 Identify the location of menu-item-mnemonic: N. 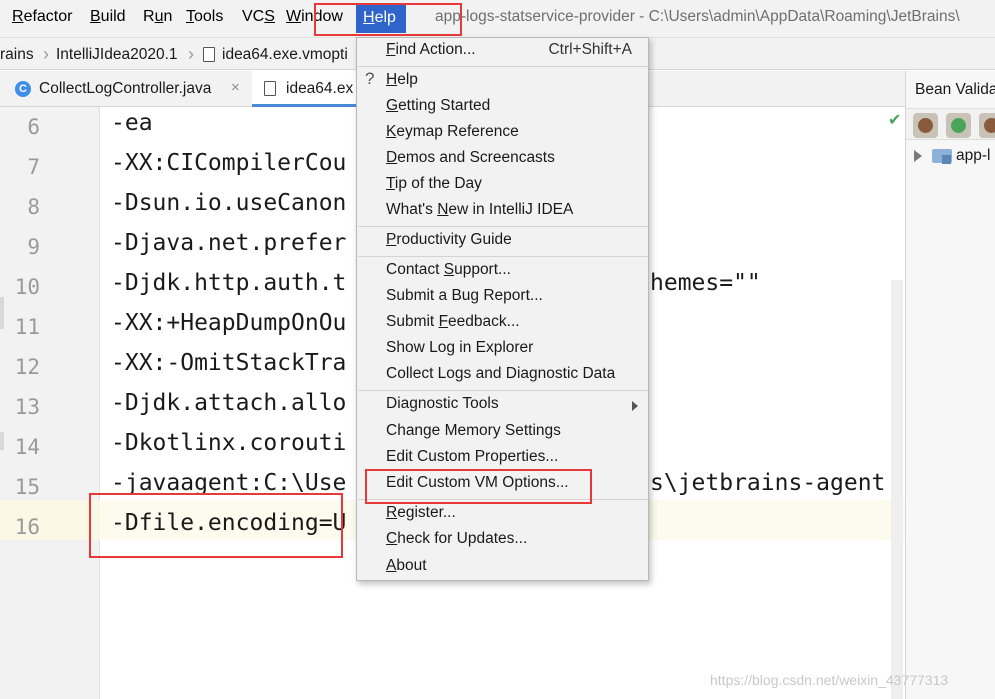
(443, 209).